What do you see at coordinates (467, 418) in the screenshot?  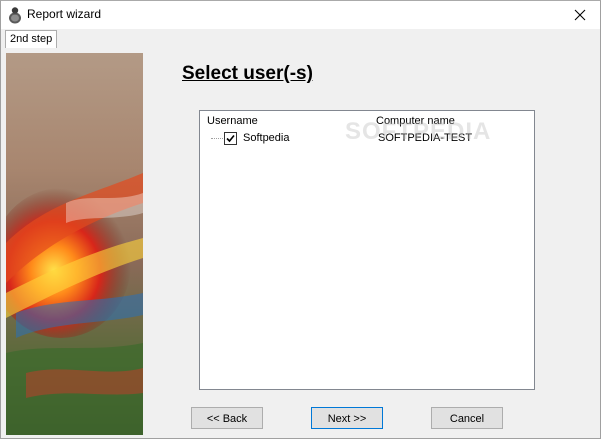 I see `cancel-button: Cancel` at bounding box center [467, 418].